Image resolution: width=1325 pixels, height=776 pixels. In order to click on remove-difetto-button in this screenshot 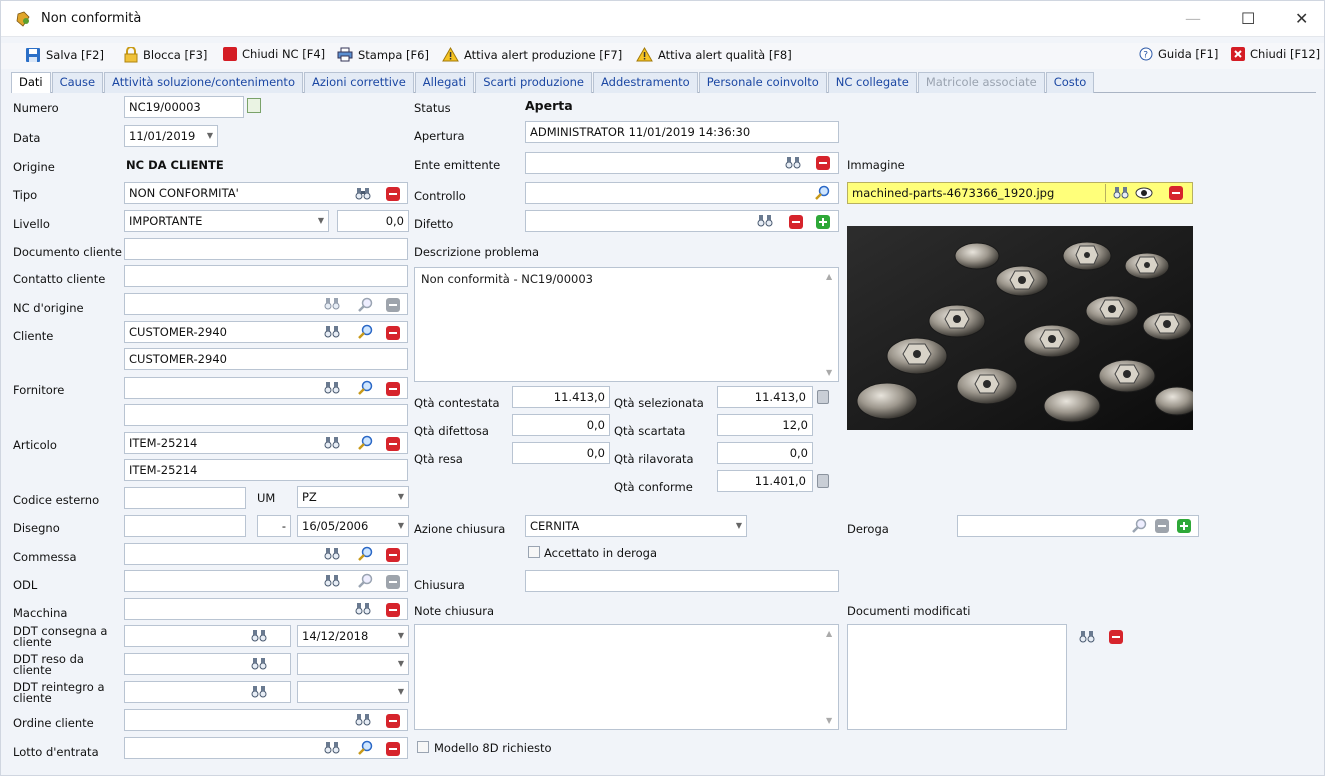, I will do `click(796, 222)`.